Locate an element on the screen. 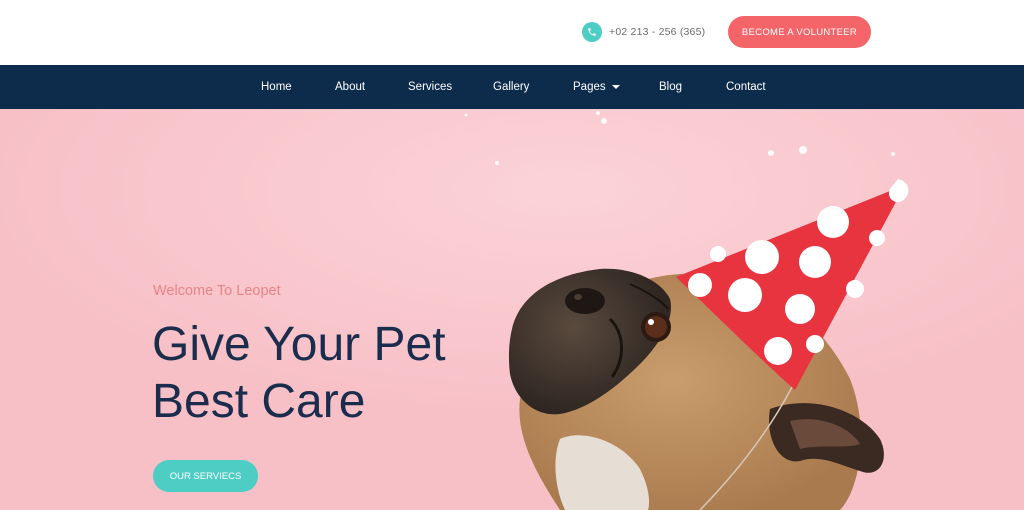  our-services-button: OUR SERVIECS is located at coordinates (205, 476).